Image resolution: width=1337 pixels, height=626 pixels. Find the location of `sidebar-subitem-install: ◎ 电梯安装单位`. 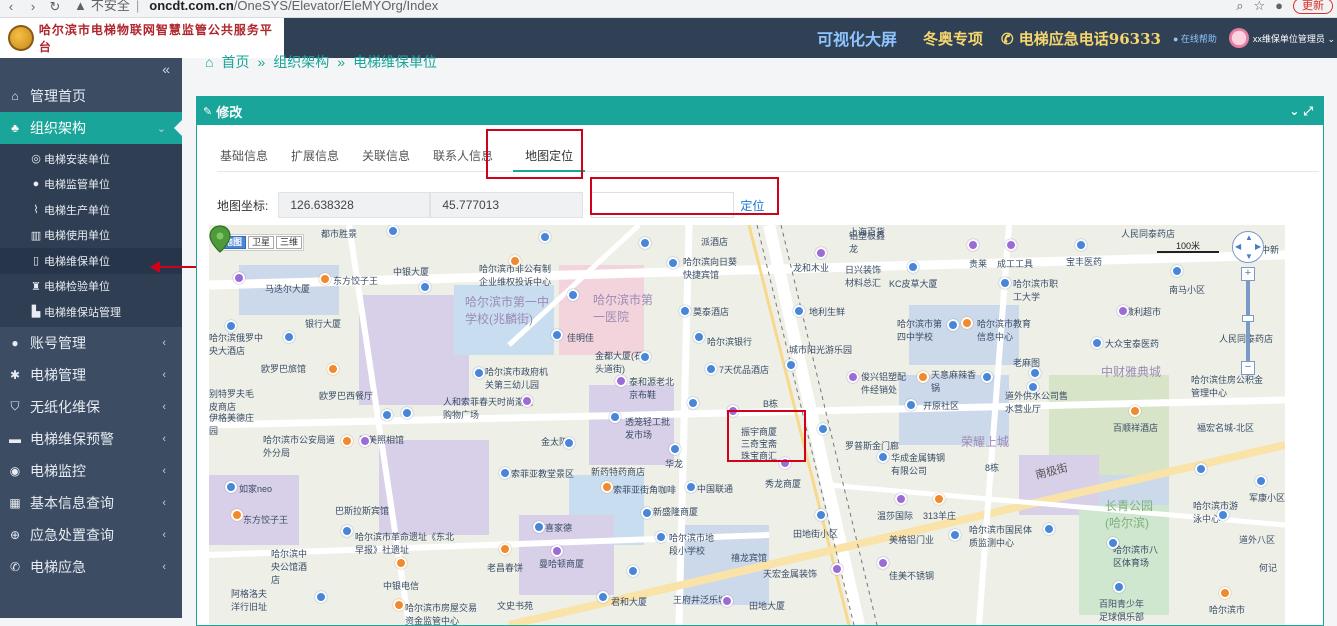

sidebar-subitem-install: ◎ 电梯安装单位 is located at coordinates (91, 159).